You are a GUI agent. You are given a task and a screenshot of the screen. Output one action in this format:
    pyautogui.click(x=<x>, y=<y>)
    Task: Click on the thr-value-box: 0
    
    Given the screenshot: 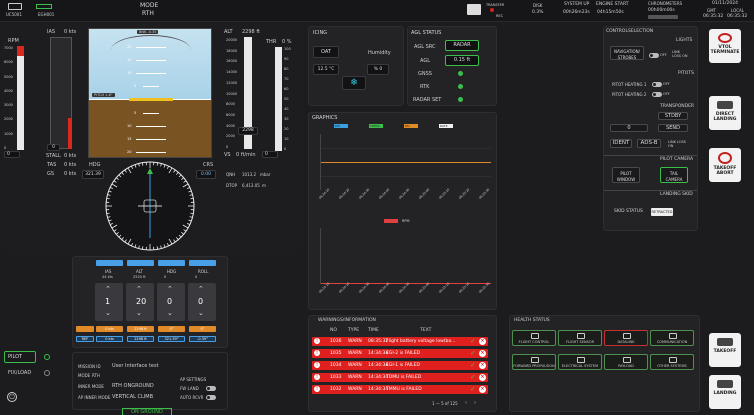 What is the action you would take?
    pyautogui.click(x=270, y=154)
    